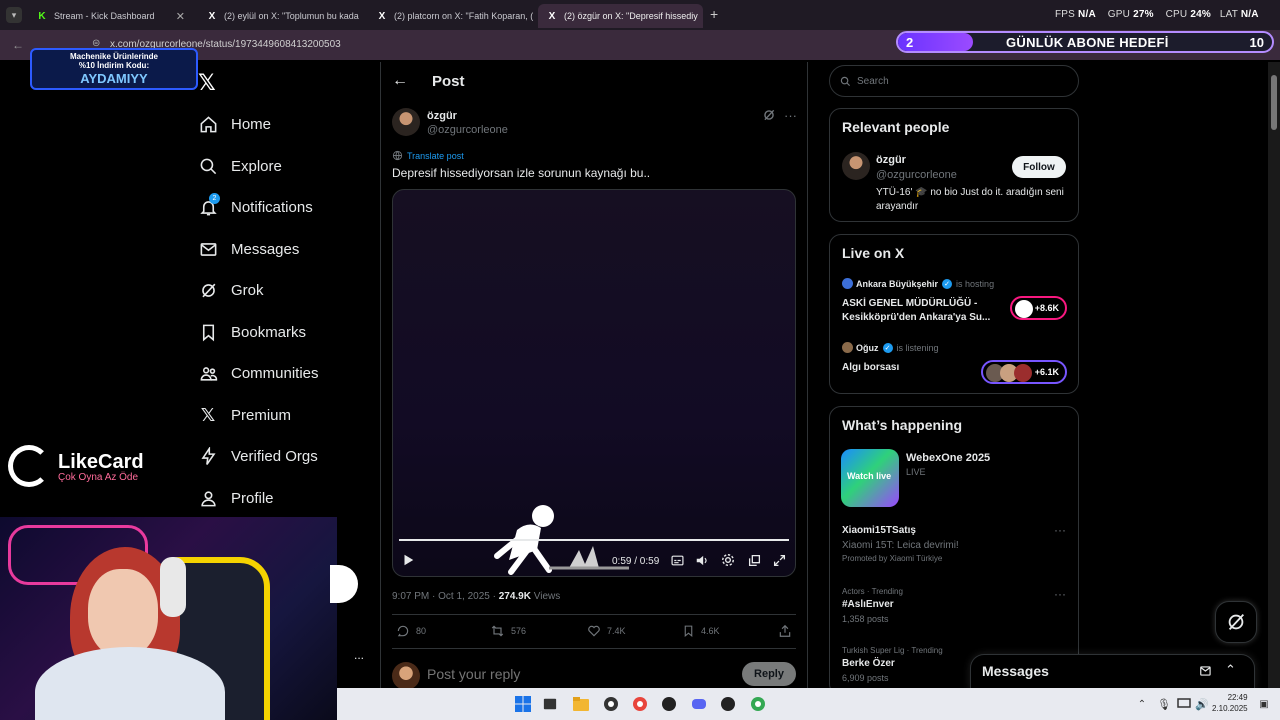  Describe the element at coordinates (1038, 308) in the screenshot. I see `live-listeners-pill: +8.6K` at that location.